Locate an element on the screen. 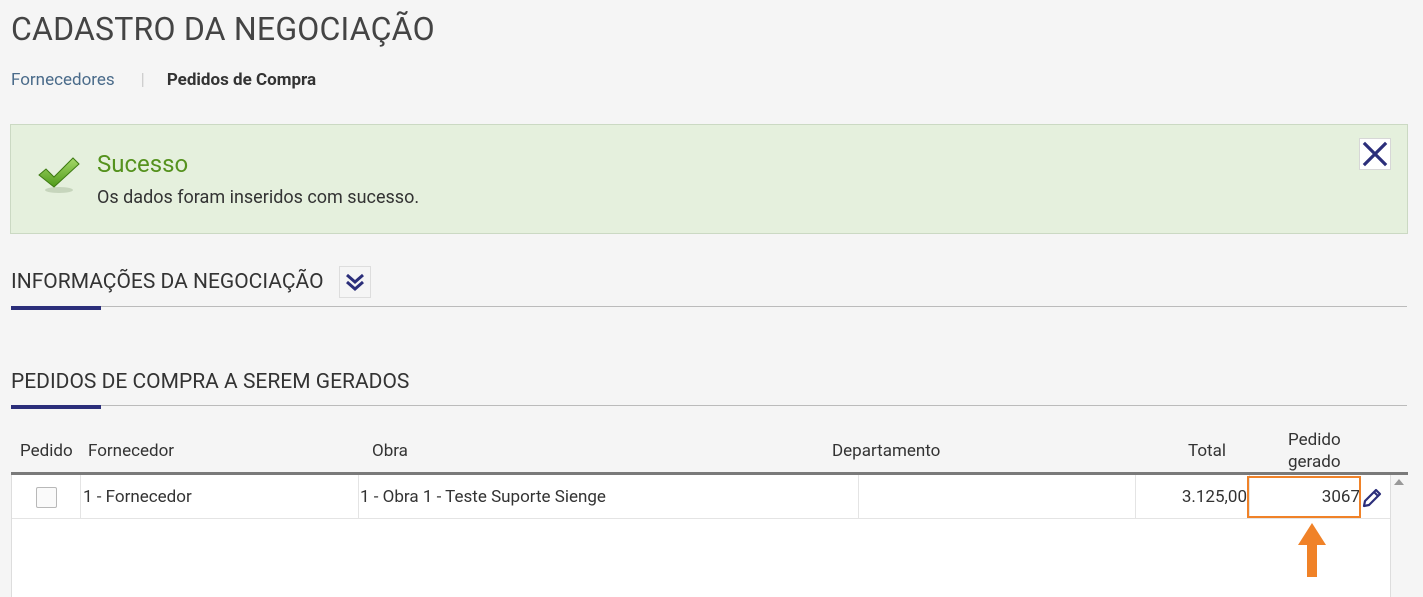 Image resolution: width=1423 pixels, height=597 pixels. double-chevron-down-icon is located at coordinates (354, 282).